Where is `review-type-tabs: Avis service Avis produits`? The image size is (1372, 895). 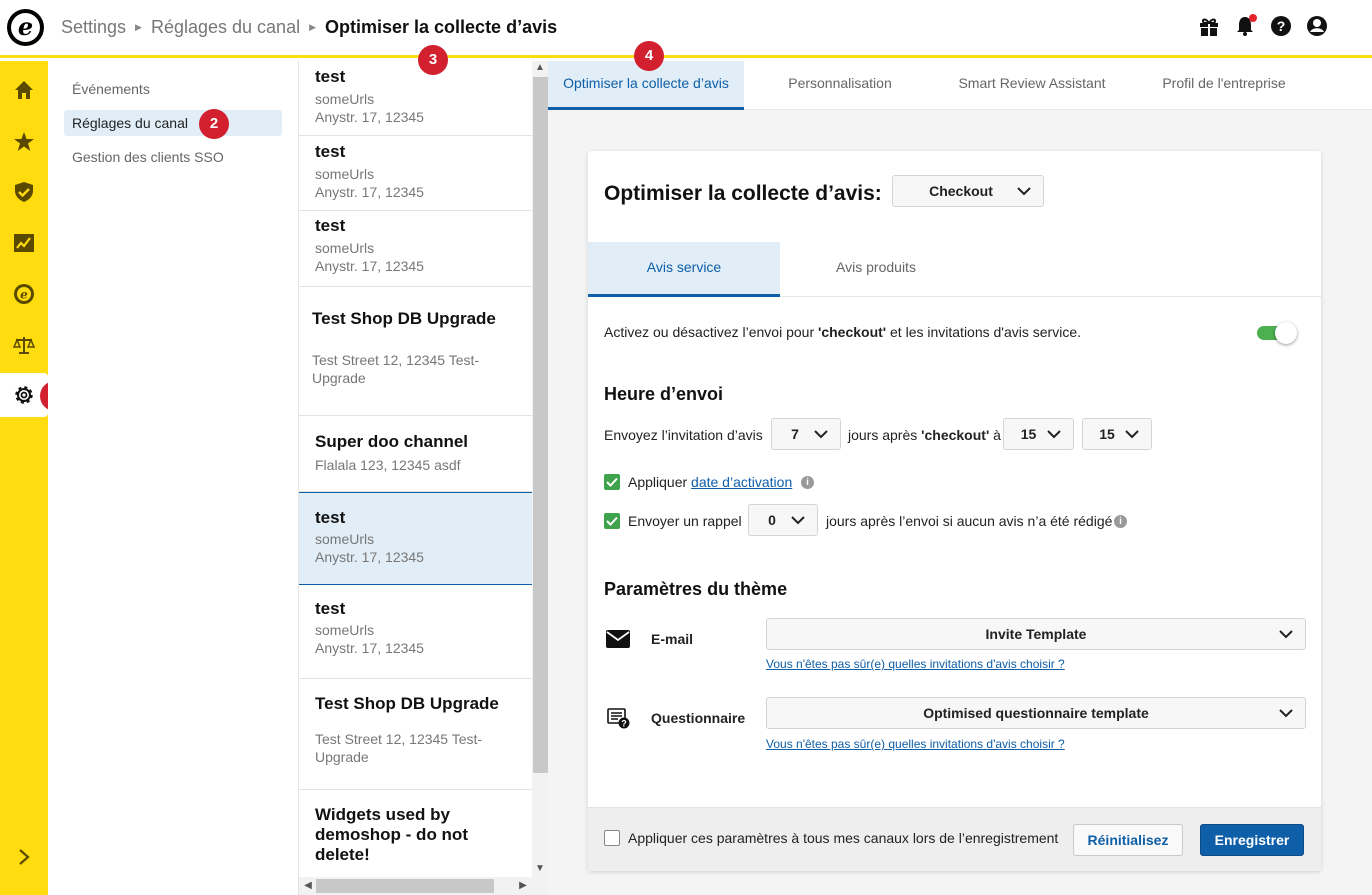 review-type-tabs: Avis service Avis produits is located at coordinates (954, 269).